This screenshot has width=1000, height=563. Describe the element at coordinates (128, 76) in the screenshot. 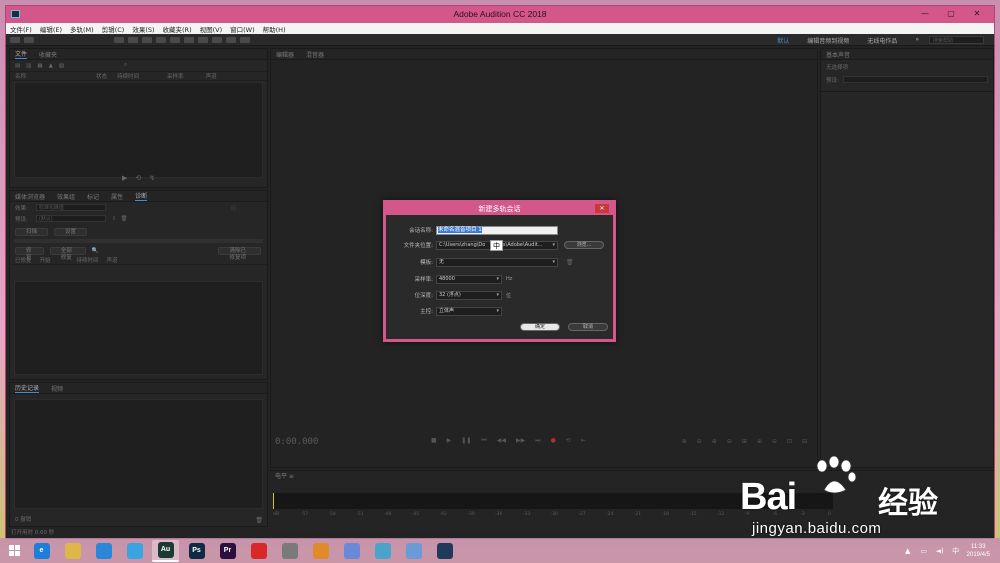

I see `col-duration: 持续时间` at that location.